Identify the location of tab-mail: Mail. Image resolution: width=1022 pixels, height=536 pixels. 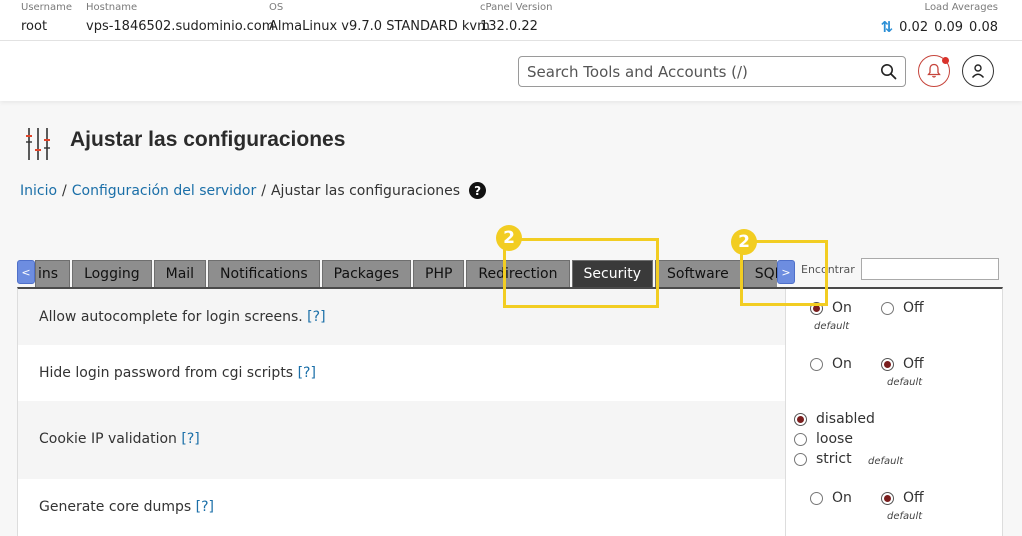
(180, 273).